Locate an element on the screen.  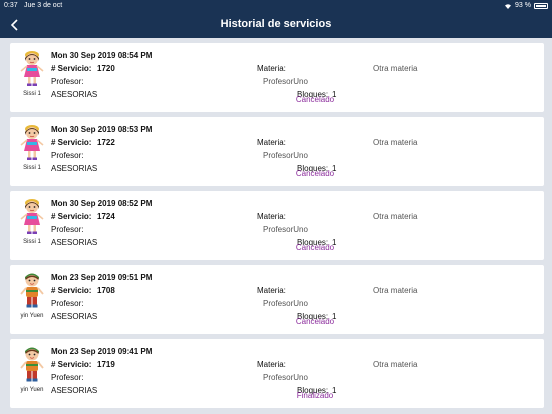
servicio-number: 1720 is located at coordinates (106, 68).